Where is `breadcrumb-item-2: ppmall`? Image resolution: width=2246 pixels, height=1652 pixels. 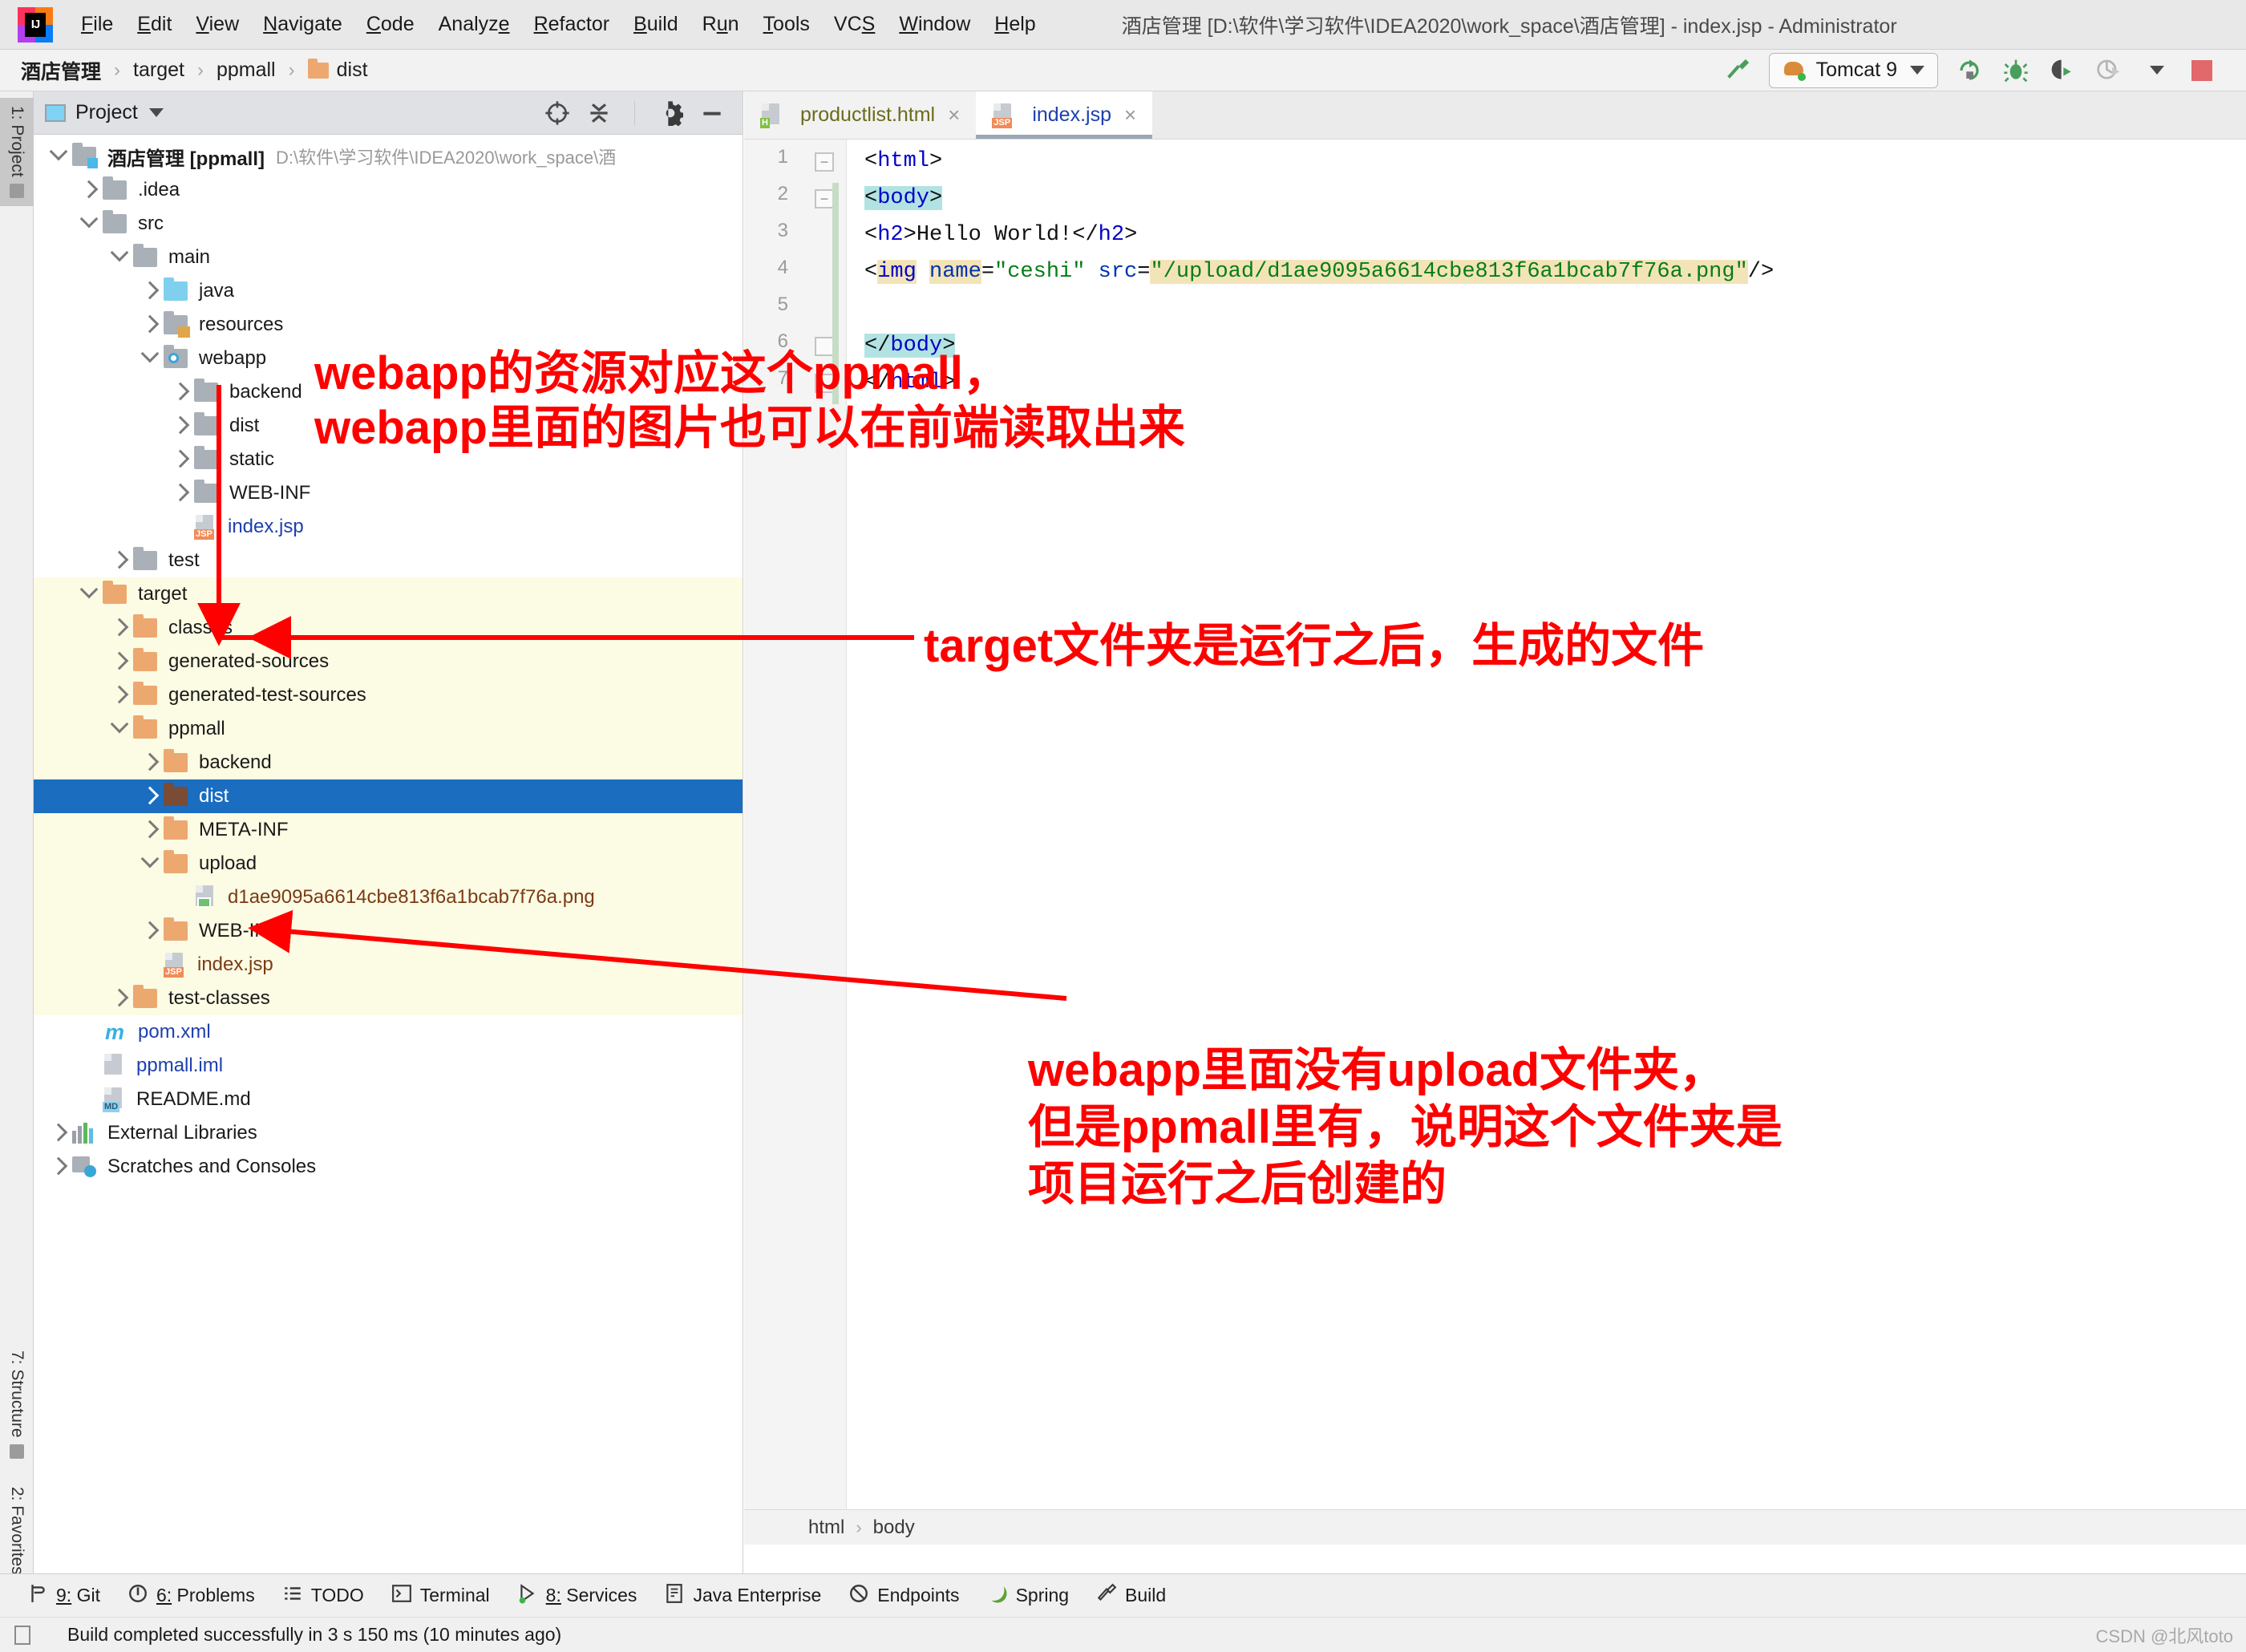 breadcrumb-item-2: ppmall is located at coordinates (246, 70).